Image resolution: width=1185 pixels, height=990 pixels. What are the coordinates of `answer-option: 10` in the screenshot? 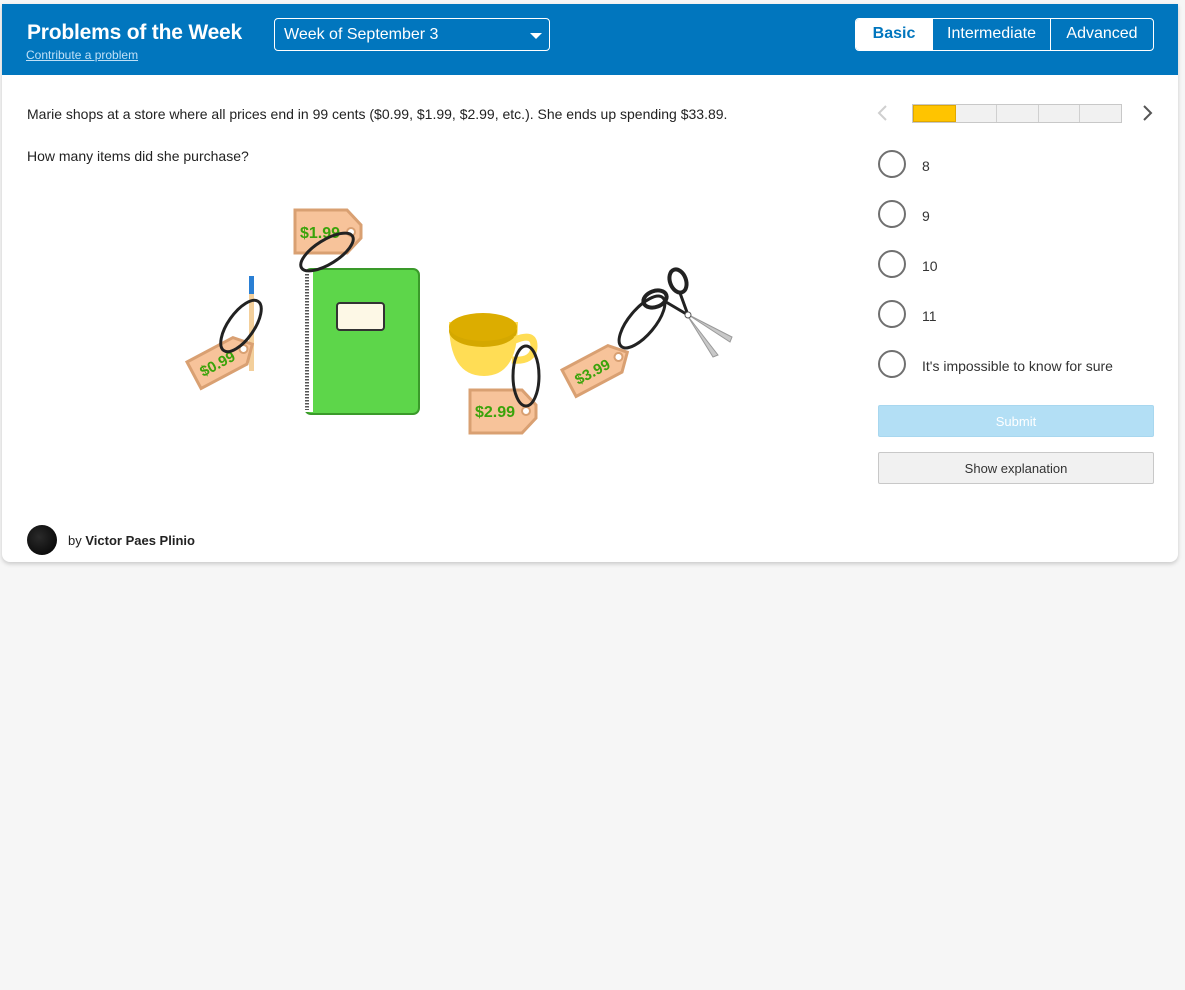 It's located at (1017, 263).